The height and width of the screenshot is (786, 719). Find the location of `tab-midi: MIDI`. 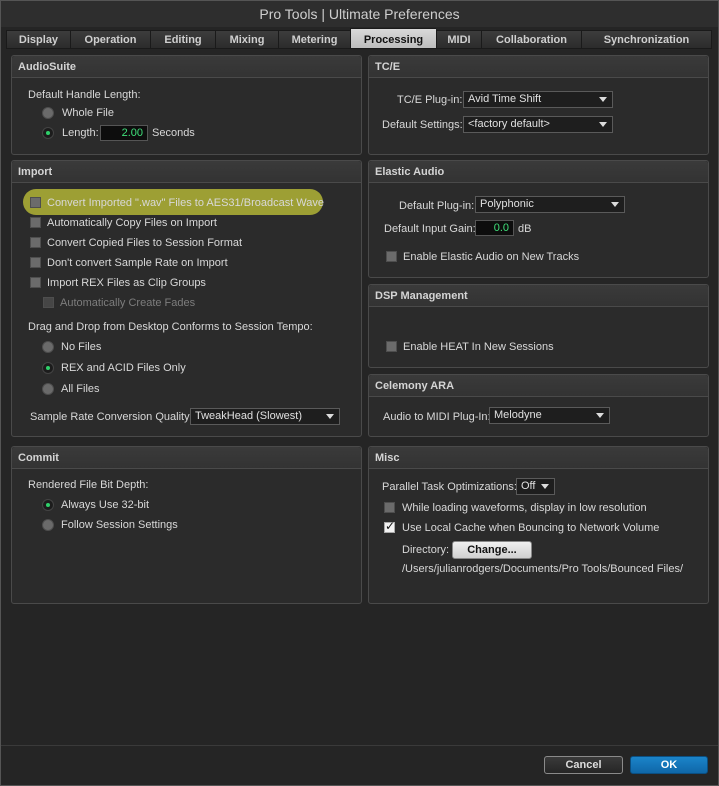

tab-midi: MIDI is located at coordinates (458, 39).